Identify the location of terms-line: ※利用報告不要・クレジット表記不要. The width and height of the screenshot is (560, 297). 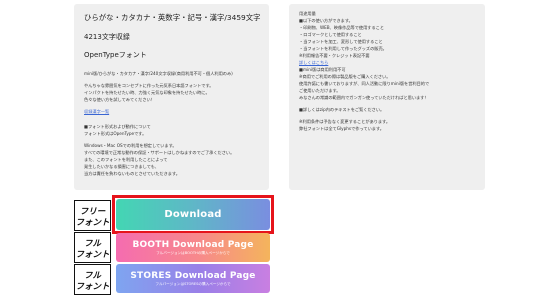
(334, 55).